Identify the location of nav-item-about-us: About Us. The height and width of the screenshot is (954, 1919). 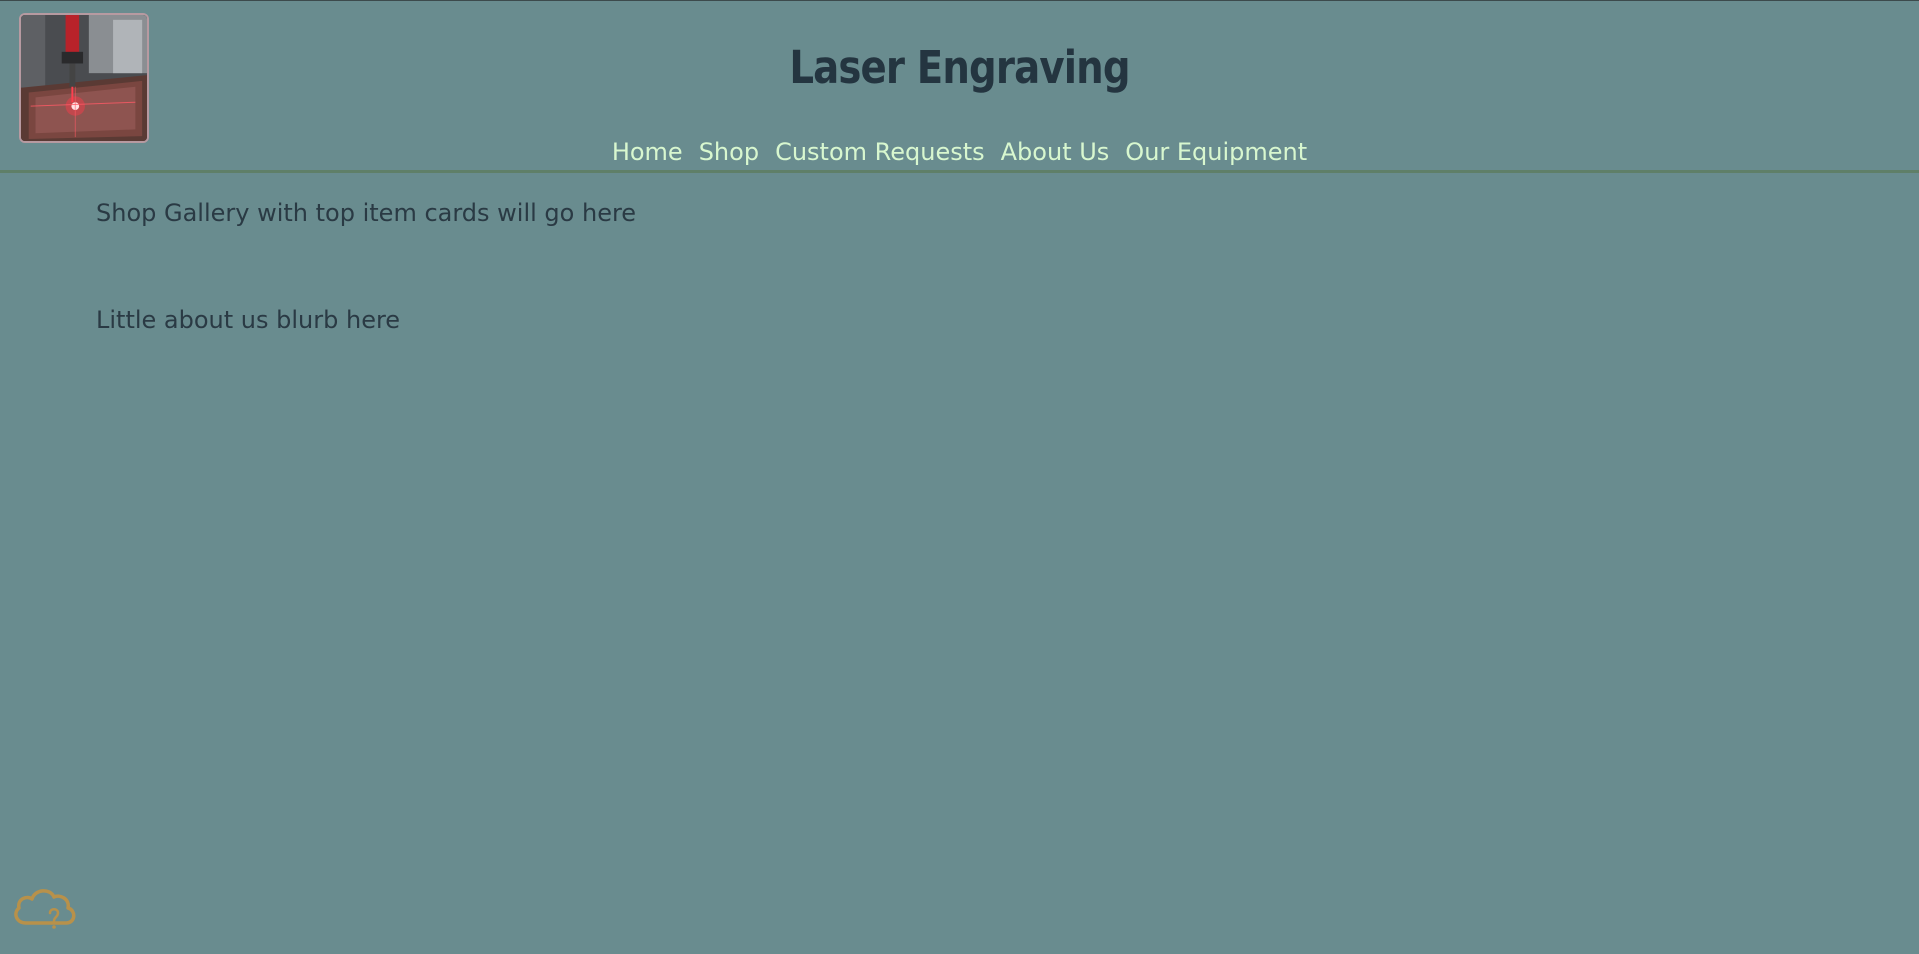
(1055, 152).